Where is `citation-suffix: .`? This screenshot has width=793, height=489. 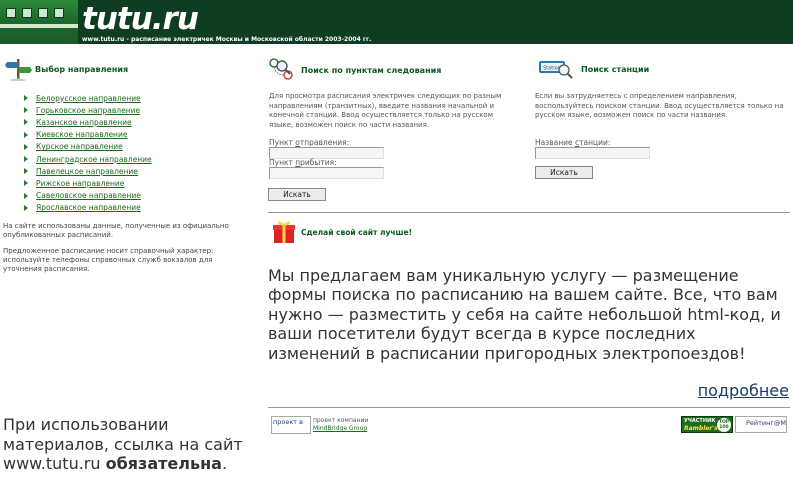 citation-suffix: . is located at coordinates (224, 463).